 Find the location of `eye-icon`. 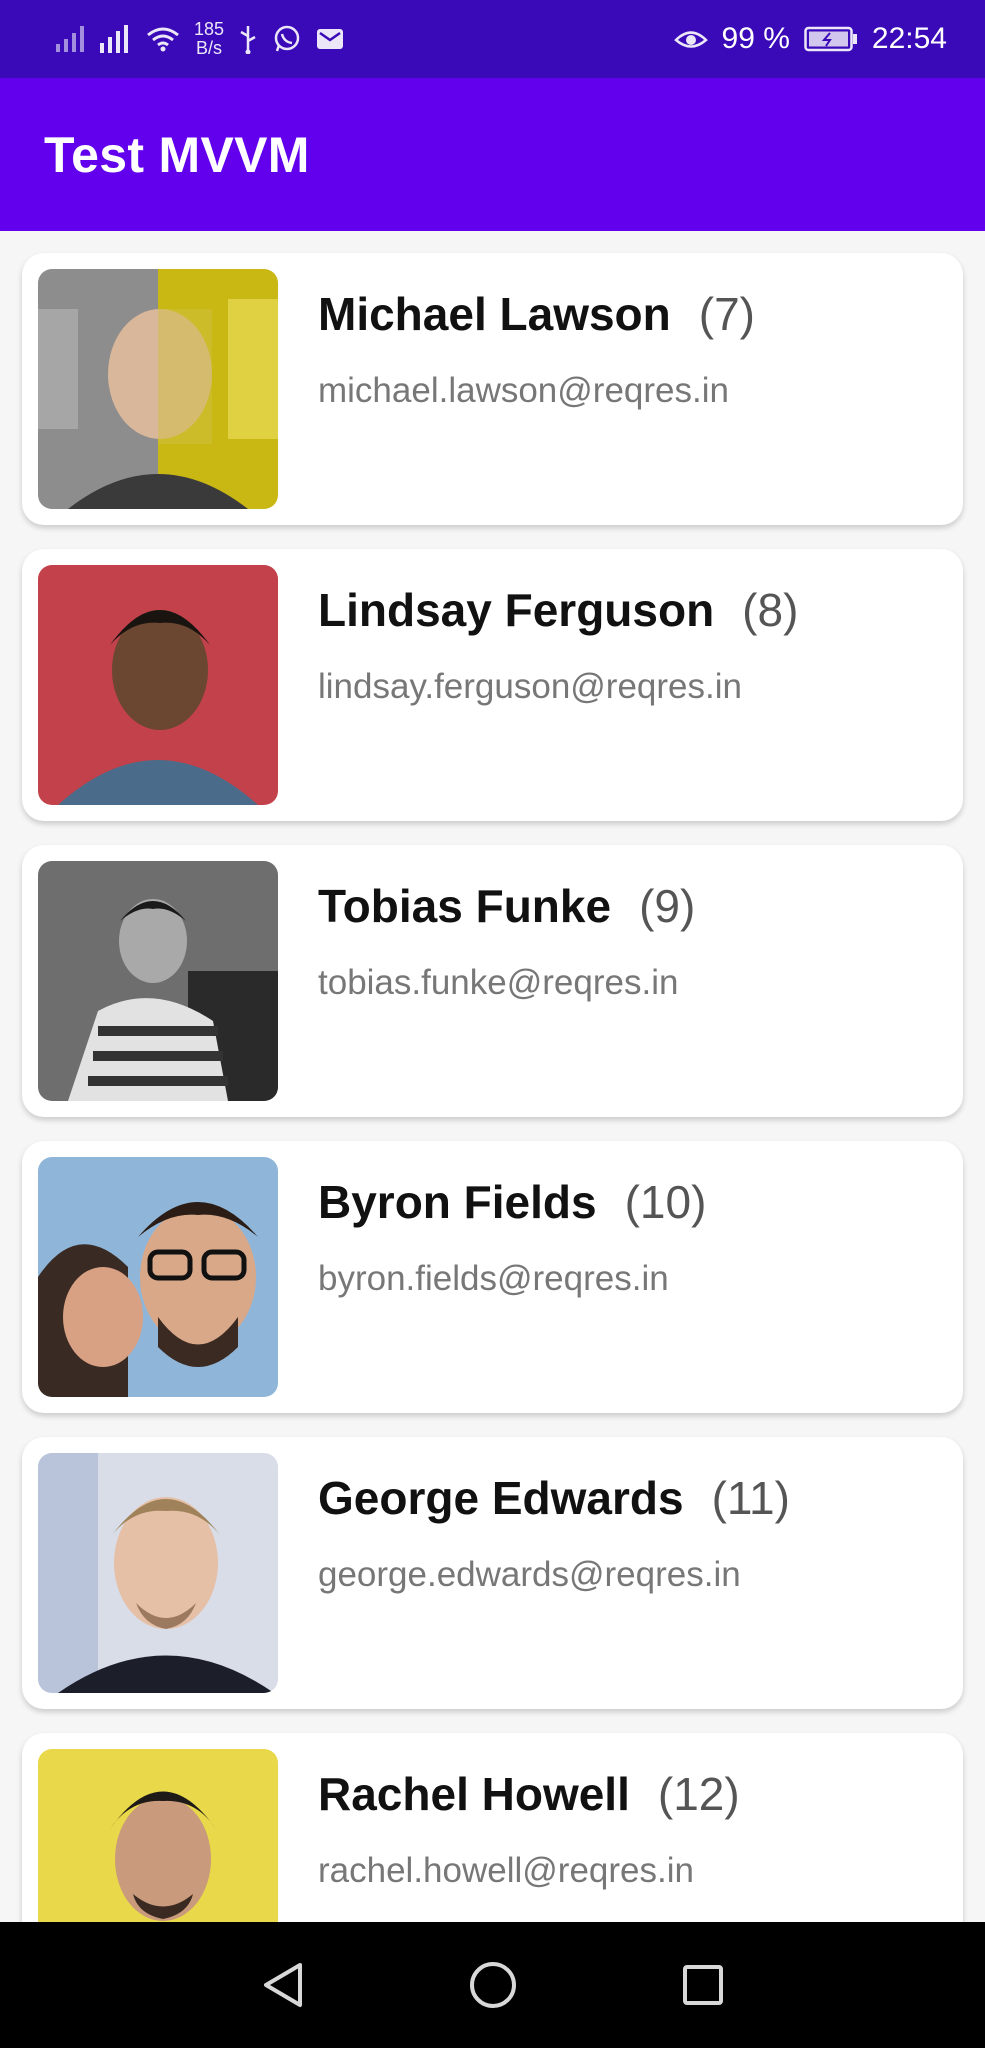

eye-icon is located at coordinates (690, 39).